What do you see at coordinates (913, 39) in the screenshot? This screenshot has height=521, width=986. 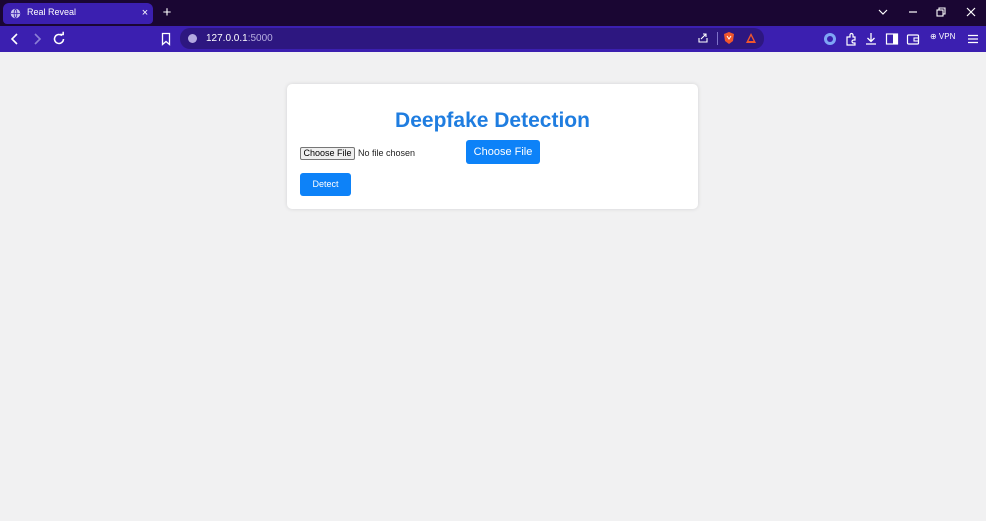 I see `wallet-icon` at bounding box center [913, 39].